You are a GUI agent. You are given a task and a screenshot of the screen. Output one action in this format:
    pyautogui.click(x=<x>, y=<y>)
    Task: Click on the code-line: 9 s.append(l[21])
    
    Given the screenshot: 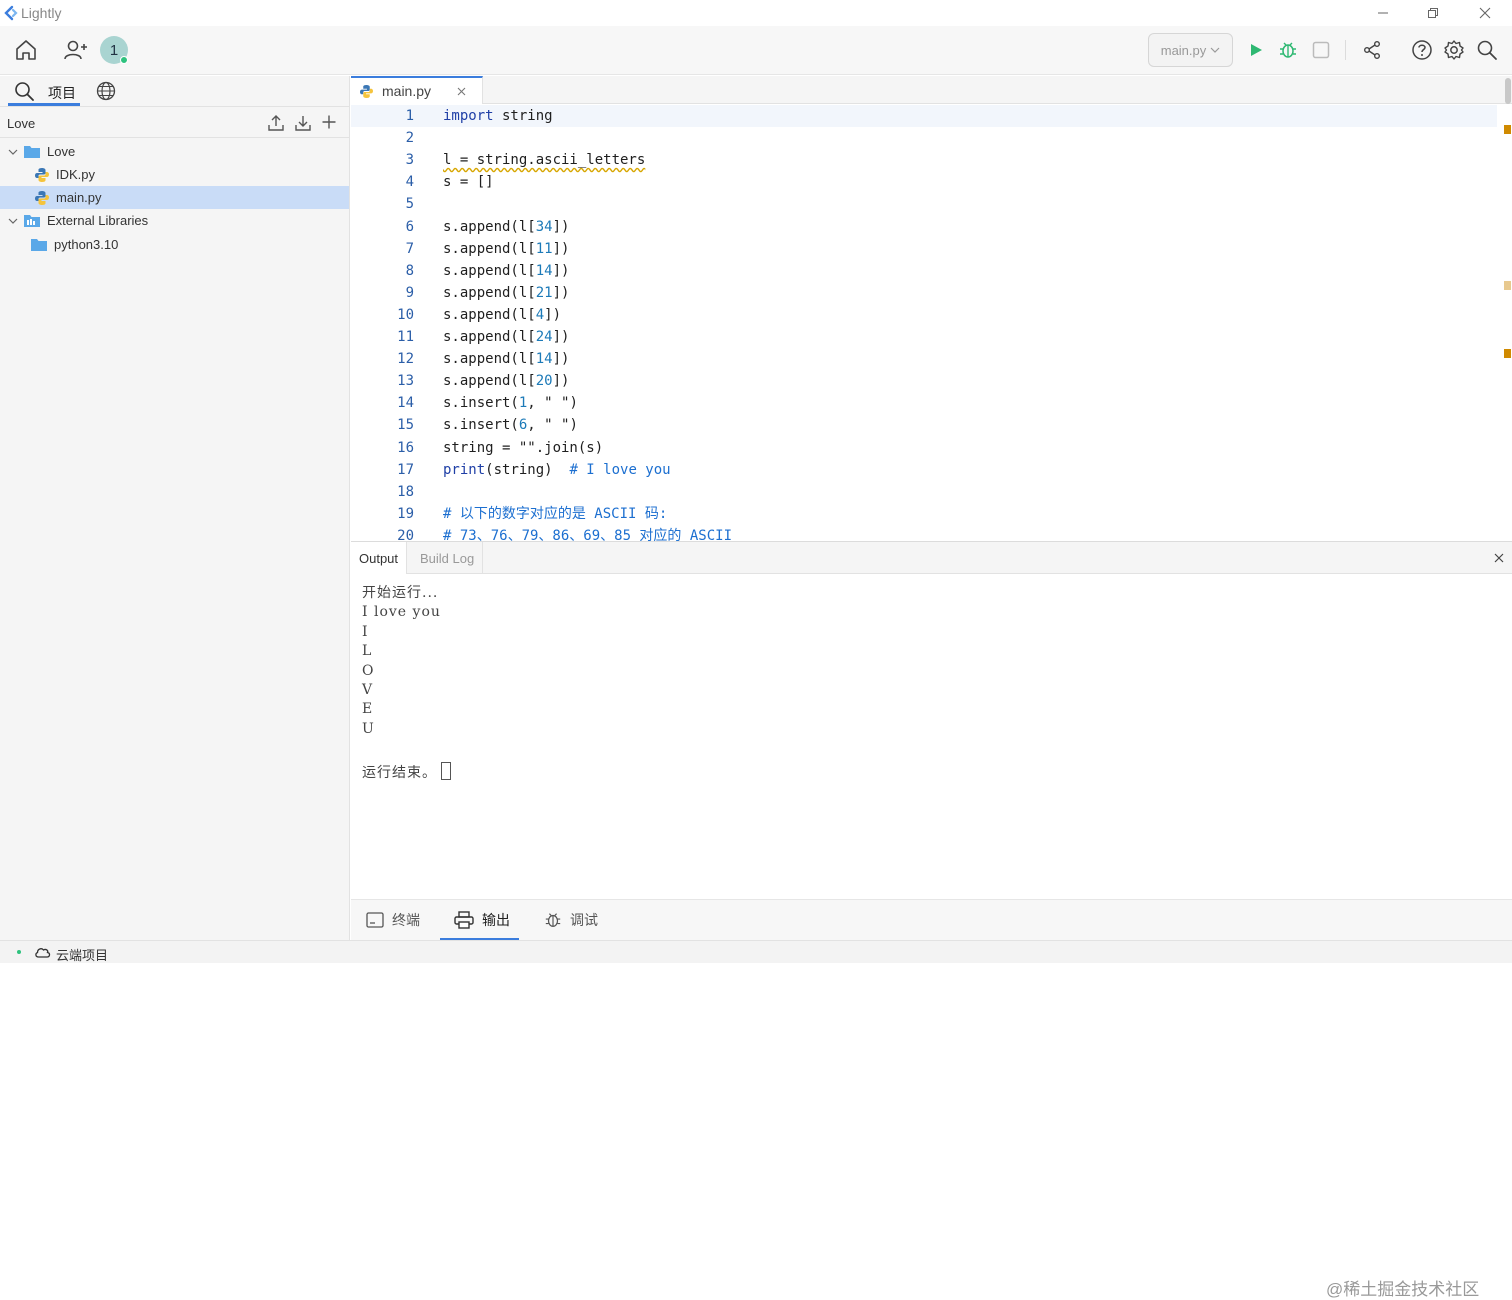 What is the action you would take?
    pyautogui.click(x=921, y=293)
    